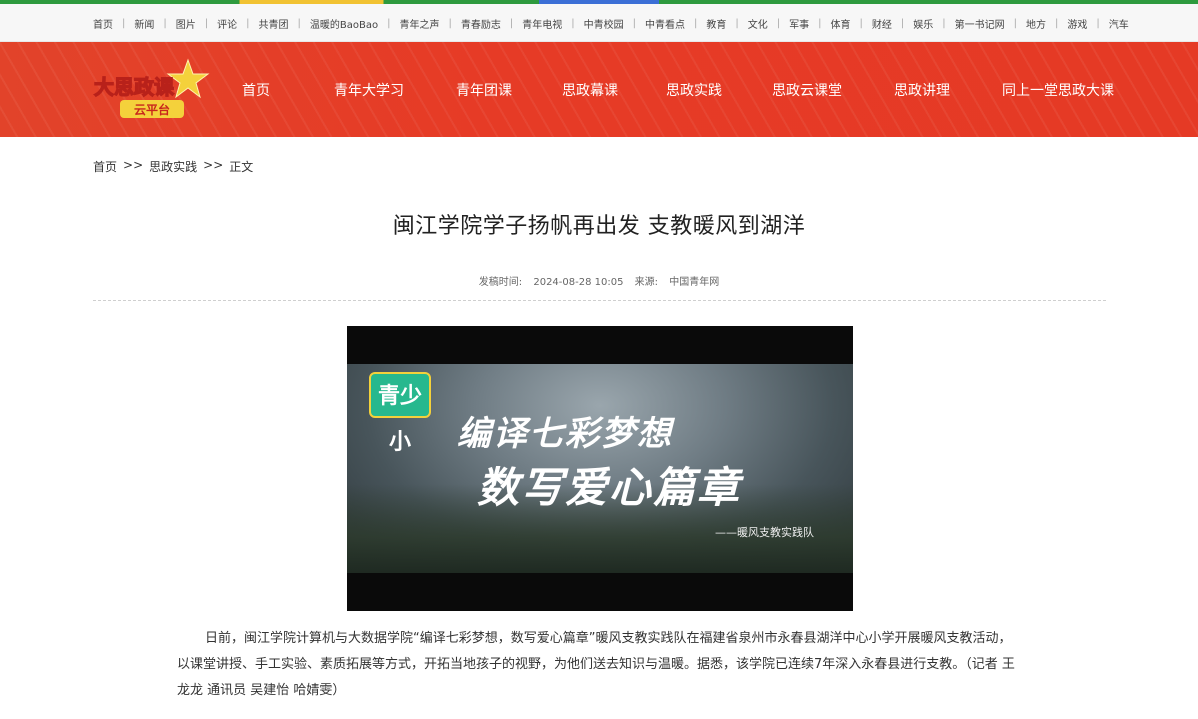  I want to click on publish-time: 2024-08-28 10:05, so click(578, 282).